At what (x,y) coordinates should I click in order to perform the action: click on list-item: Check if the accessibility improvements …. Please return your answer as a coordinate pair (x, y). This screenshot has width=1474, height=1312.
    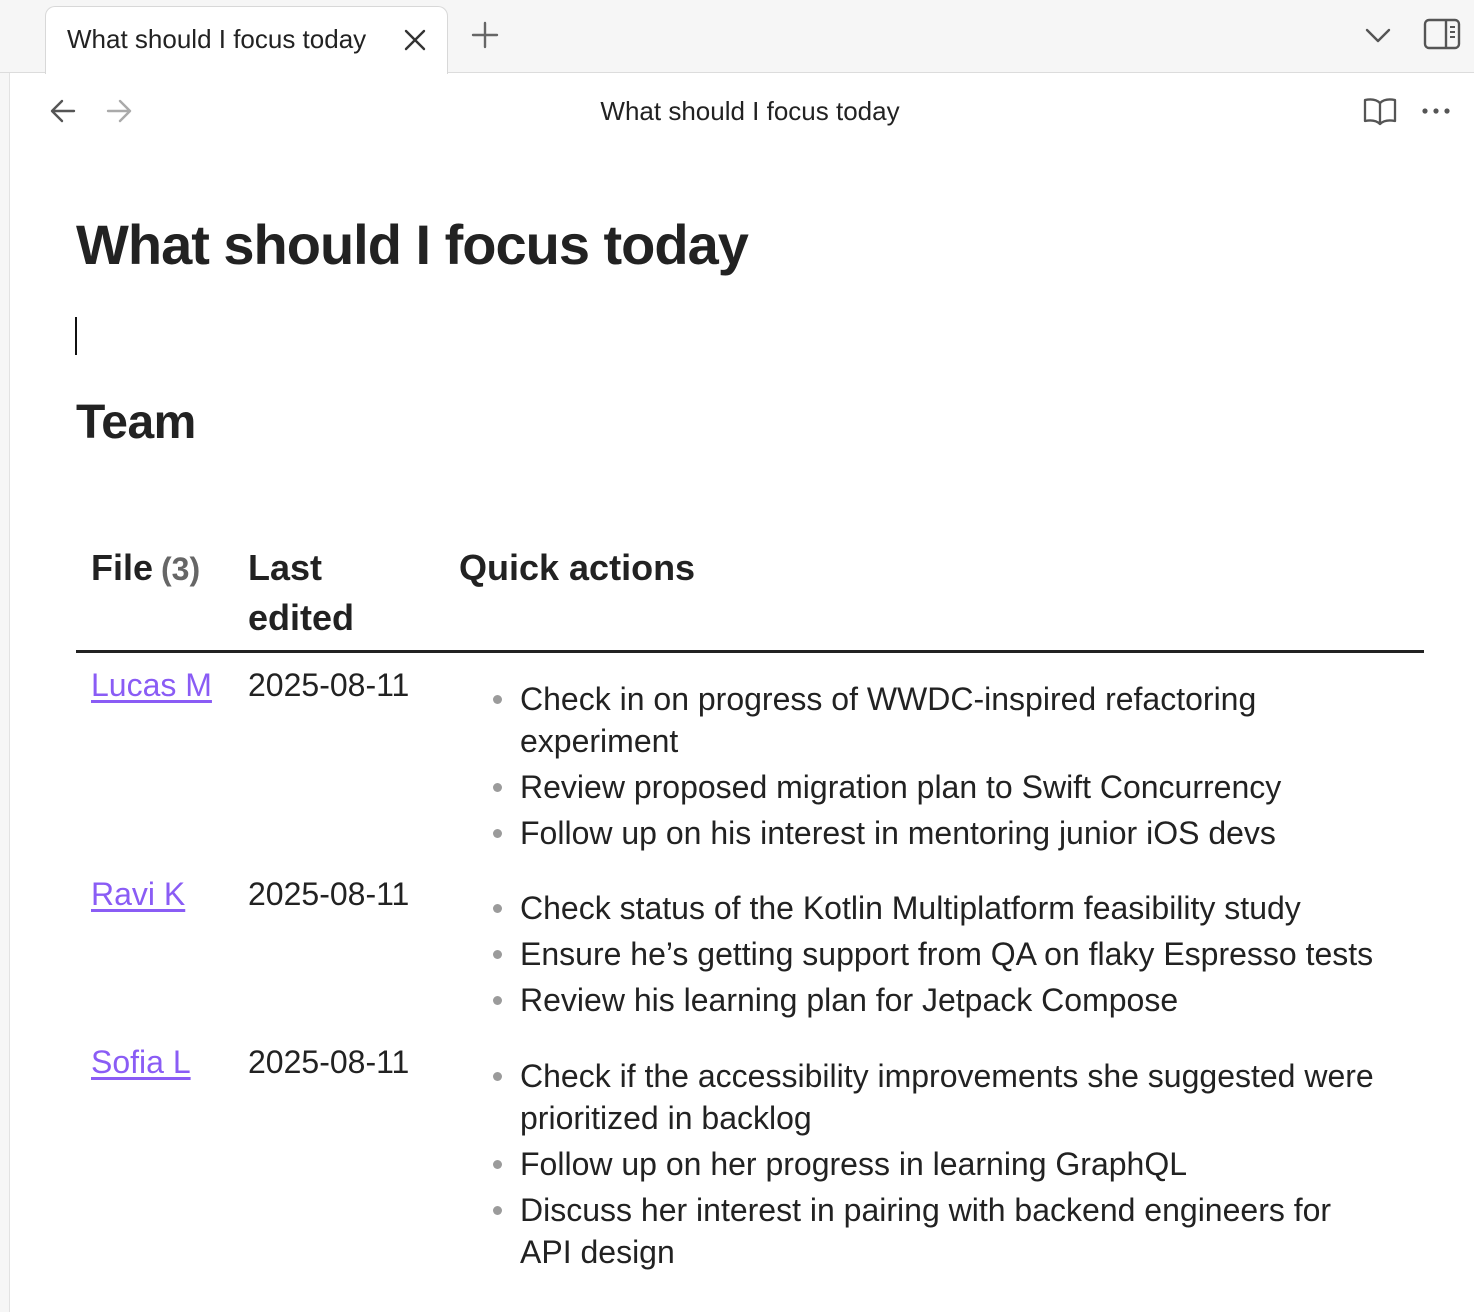
    Looking at the image, I should click on (956, 1097).